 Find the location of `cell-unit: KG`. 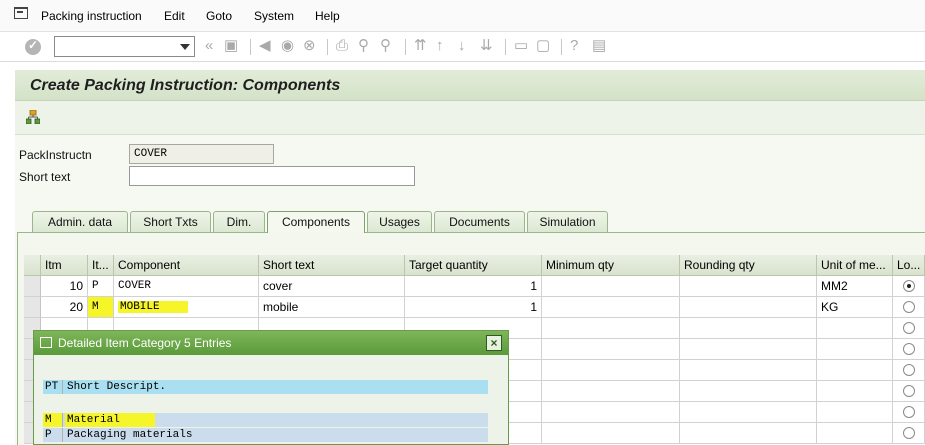

cell-unit: KG is located at coordinates (855, 307).